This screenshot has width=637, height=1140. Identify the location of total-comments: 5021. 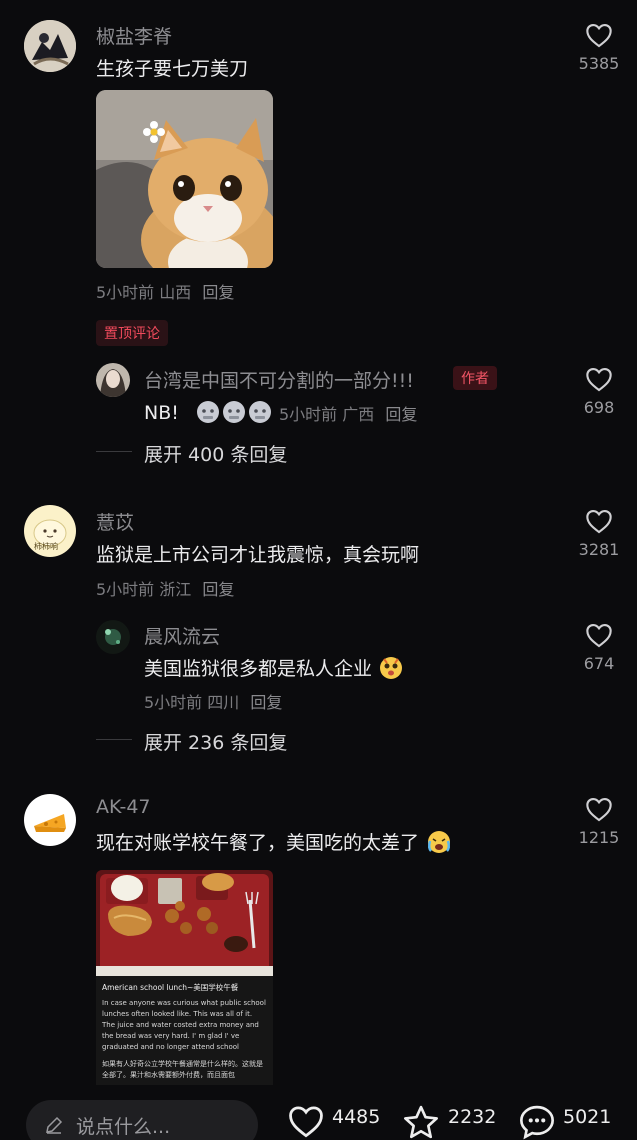
(587, 1117).